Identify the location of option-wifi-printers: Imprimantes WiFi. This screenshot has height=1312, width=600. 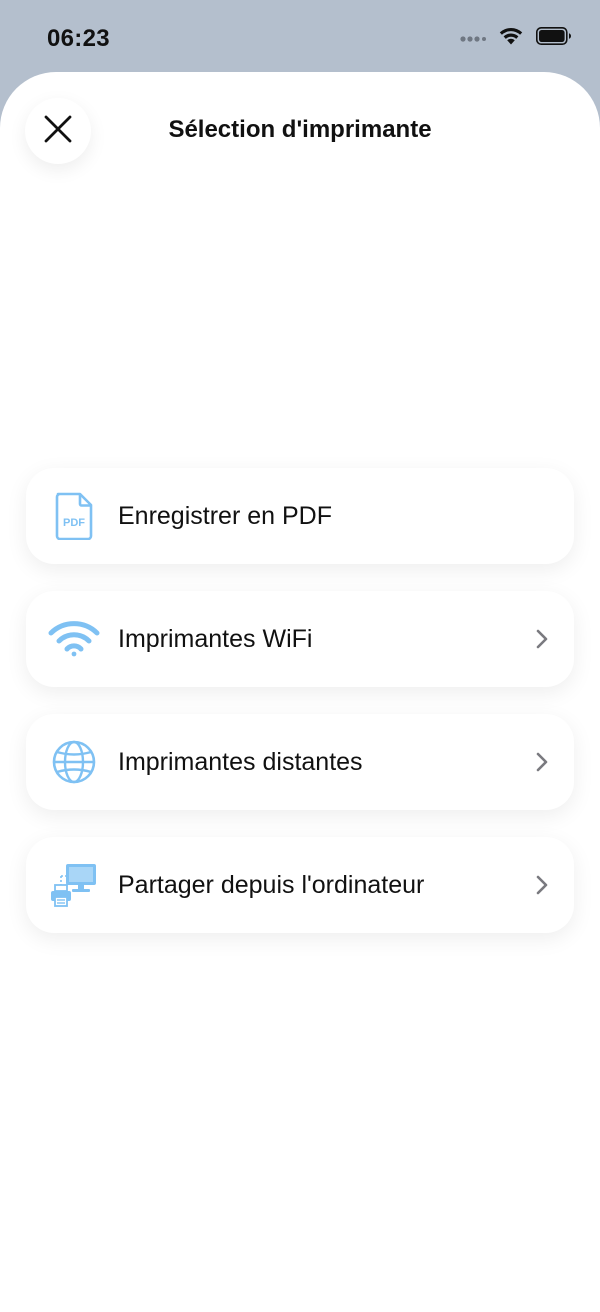
(300, 639).